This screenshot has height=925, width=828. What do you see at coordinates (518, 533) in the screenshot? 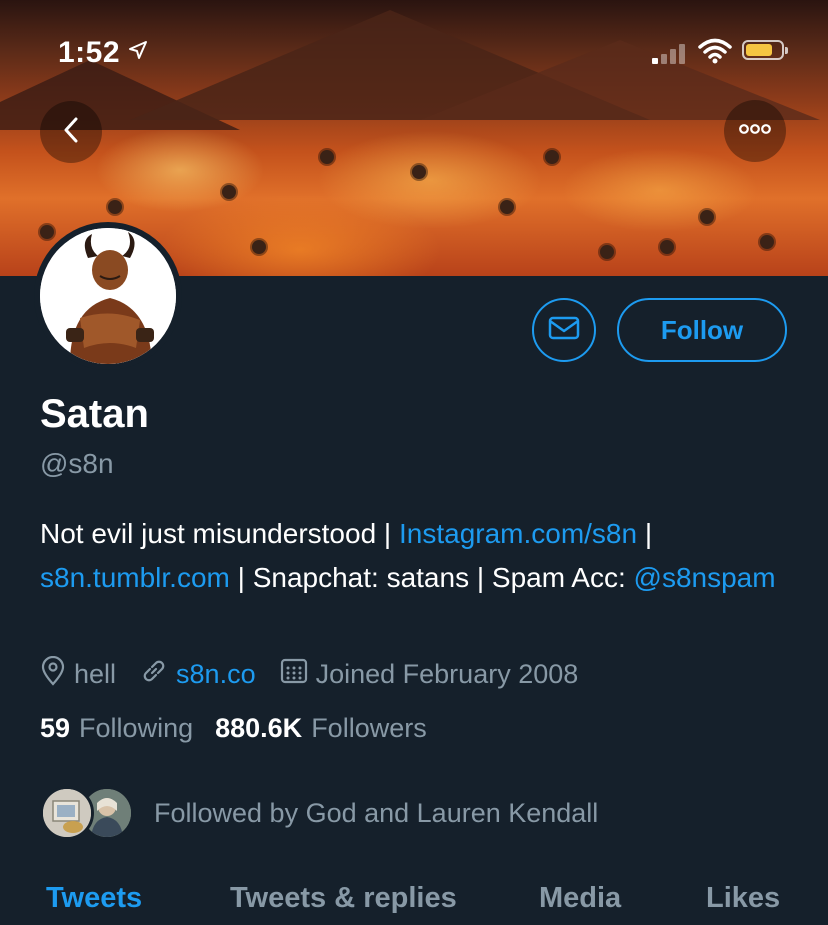
I see `bio-link-instagram: Instagram.com/s8n` at bounding box center [518, 533].